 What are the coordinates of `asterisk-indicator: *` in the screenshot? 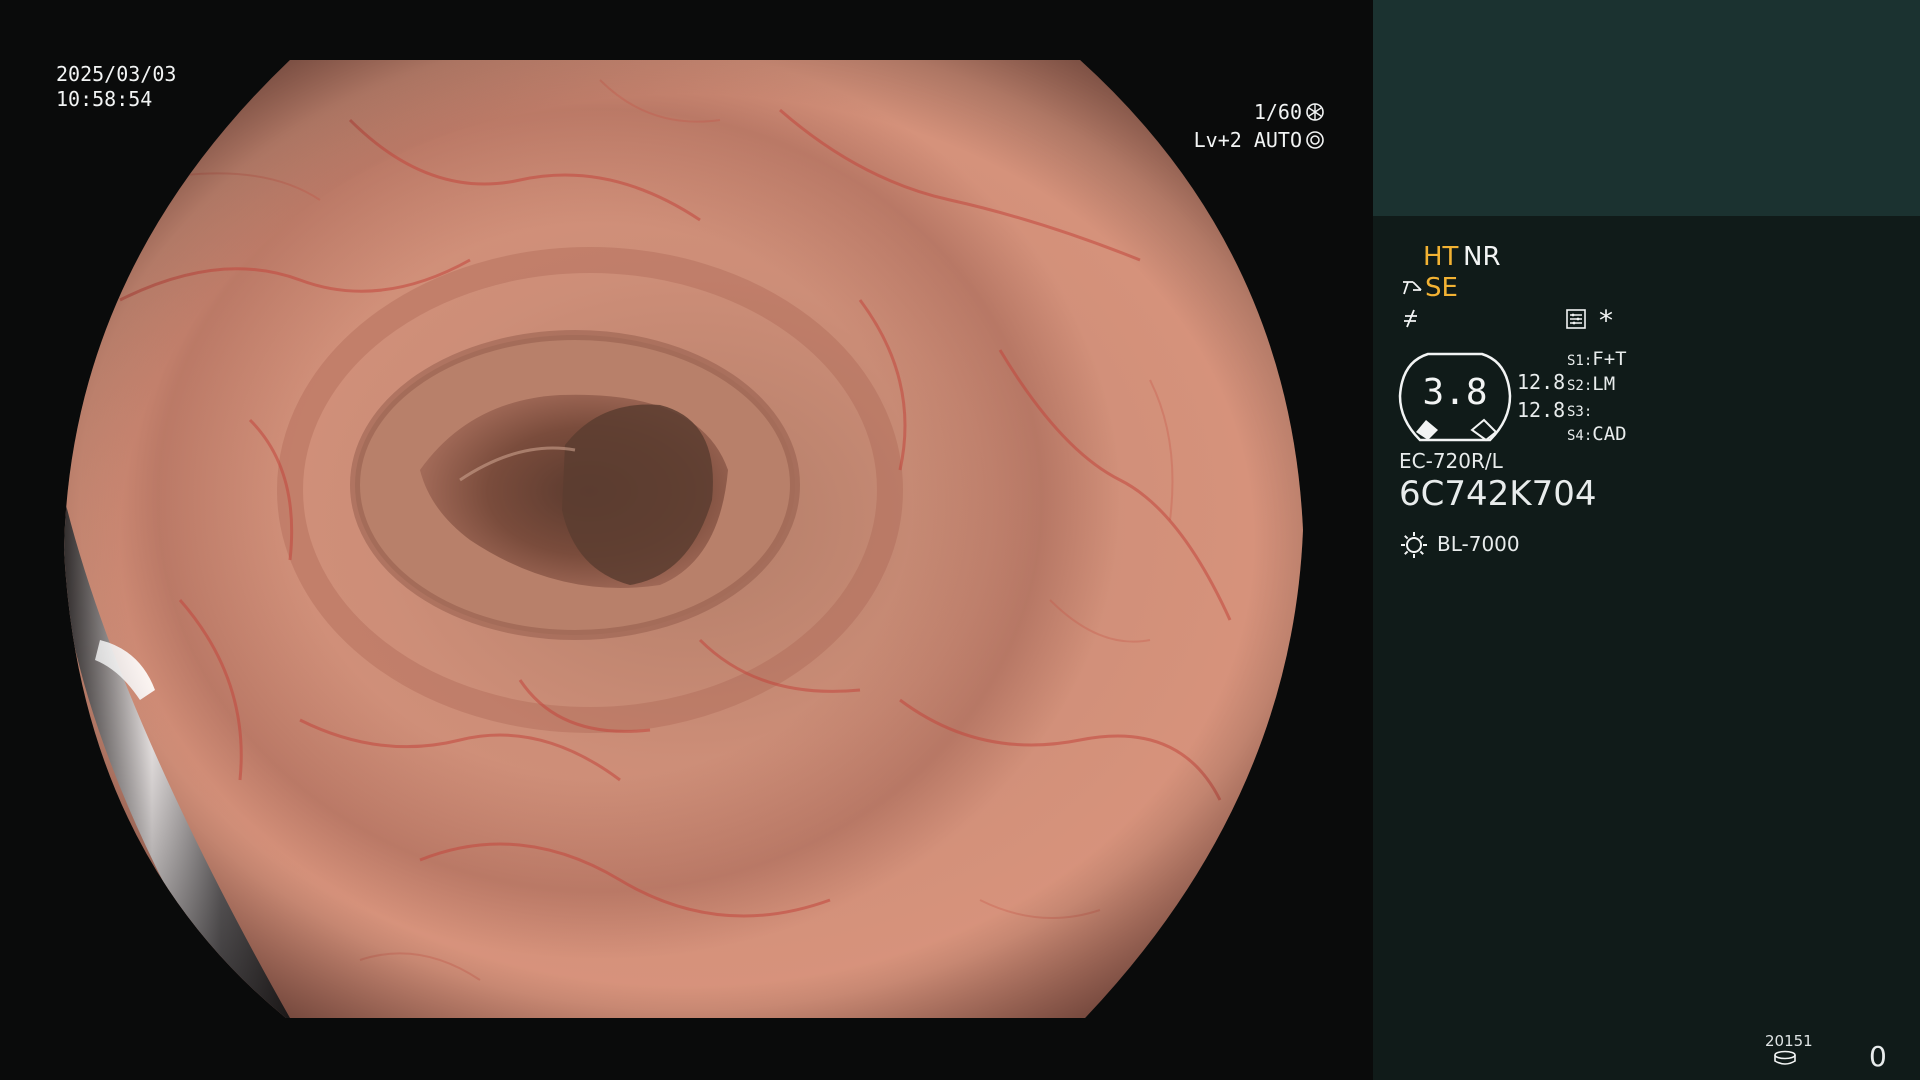 It's located at (1606, 320).